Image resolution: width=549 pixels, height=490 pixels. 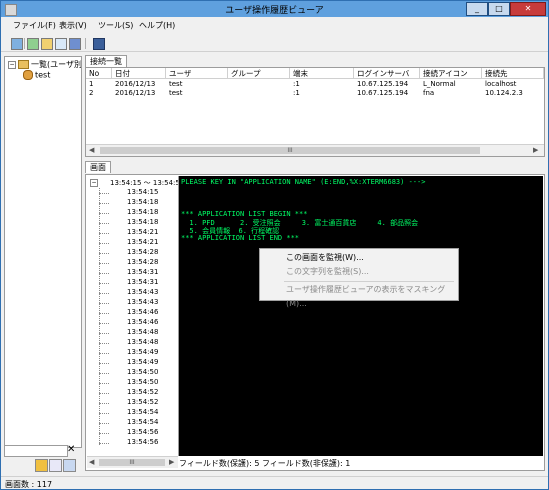 I want to click on list-view-icon, so click(x=55, y=465).